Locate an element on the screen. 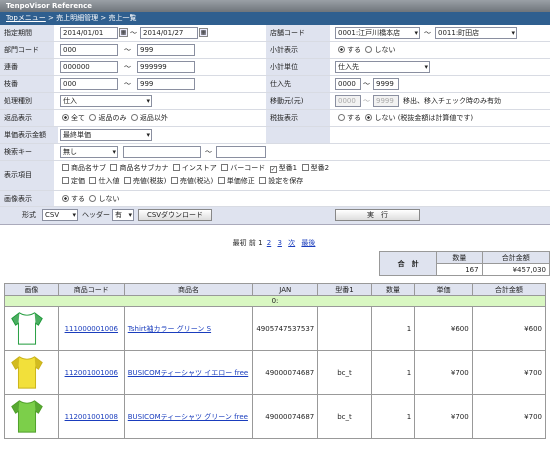  csv-download-button: CSVダウンロード is located at coordinates (175, 215).